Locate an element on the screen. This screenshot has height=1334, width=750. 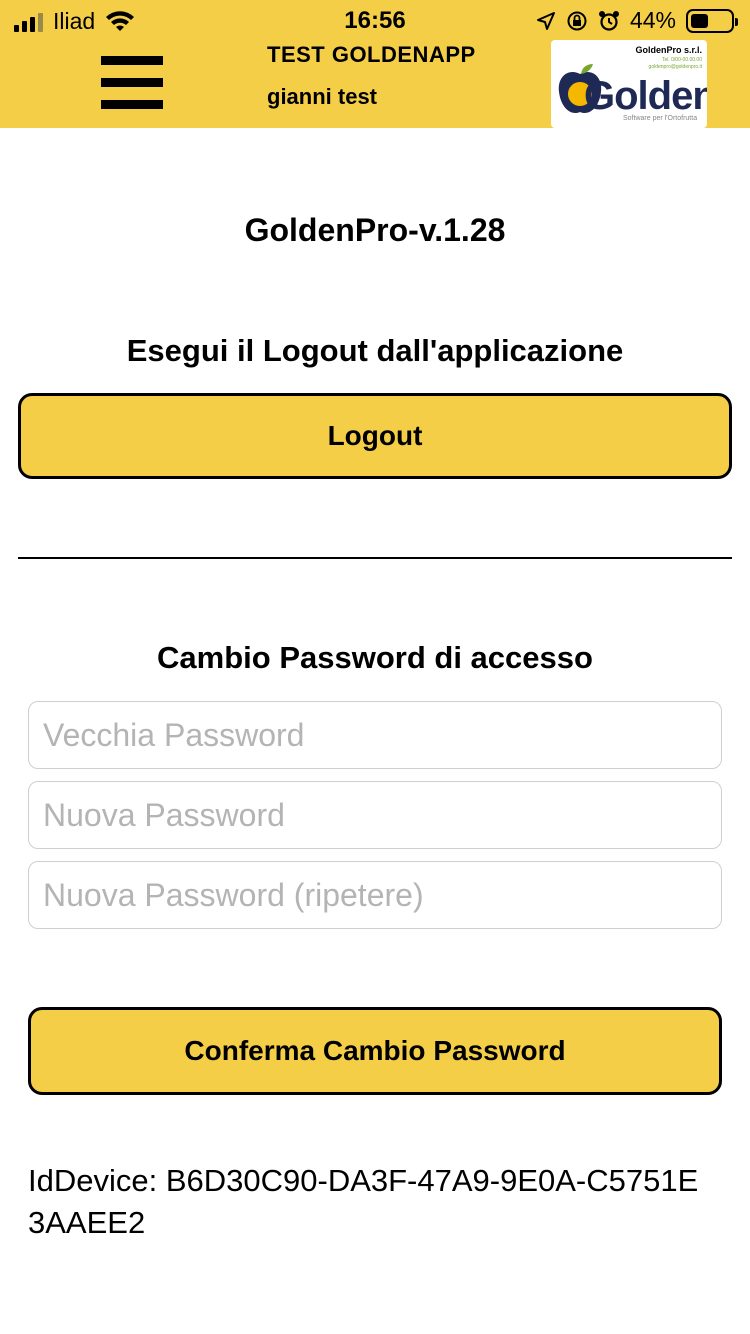
carrier-name: Iliad is located at coordinates (74, 21).